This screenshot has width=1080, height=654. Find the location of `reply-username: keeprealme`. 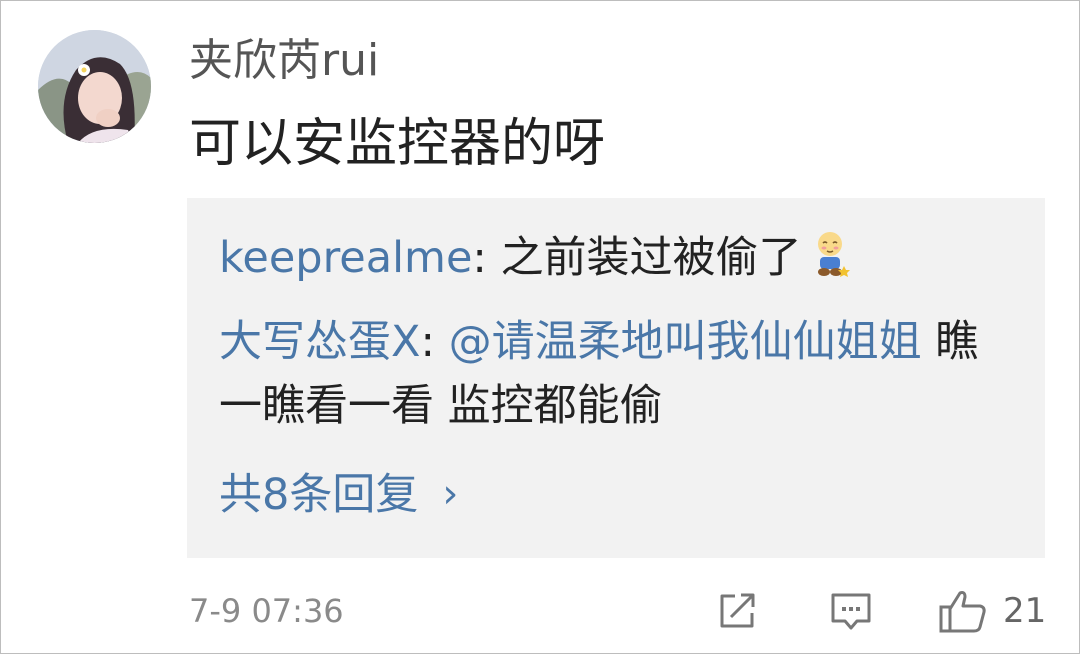

reply-username: keeprealme is located at coordinates (345, 258).